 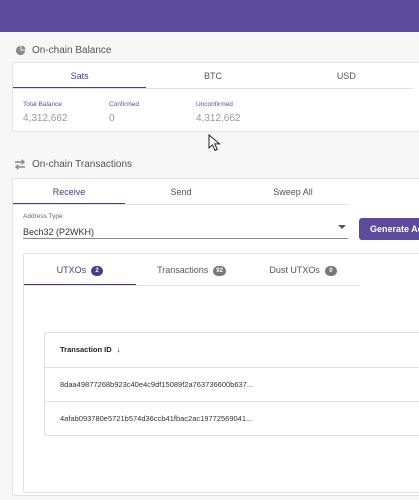 I want to click on confirmed-value: 0, so click(x=112, y=118).